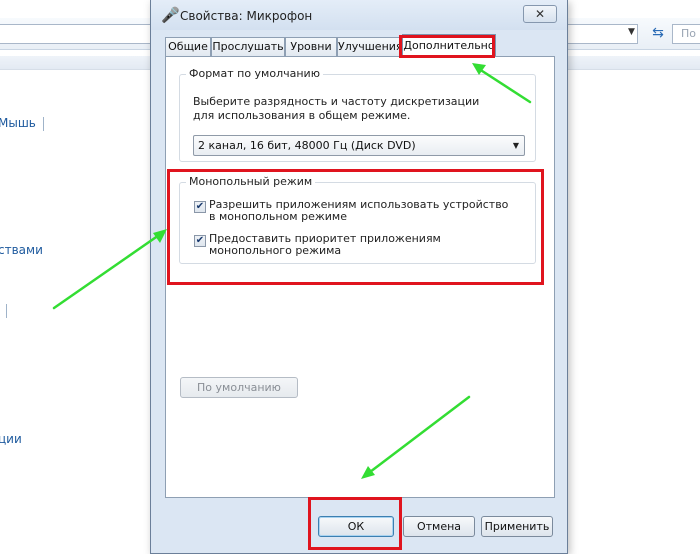 The width and height of the screenshot is (700, 554). What do you see at coordinates (11, 439) in the screenshot?
I see `side-link-other: ции` at bounding box center [11, 439].